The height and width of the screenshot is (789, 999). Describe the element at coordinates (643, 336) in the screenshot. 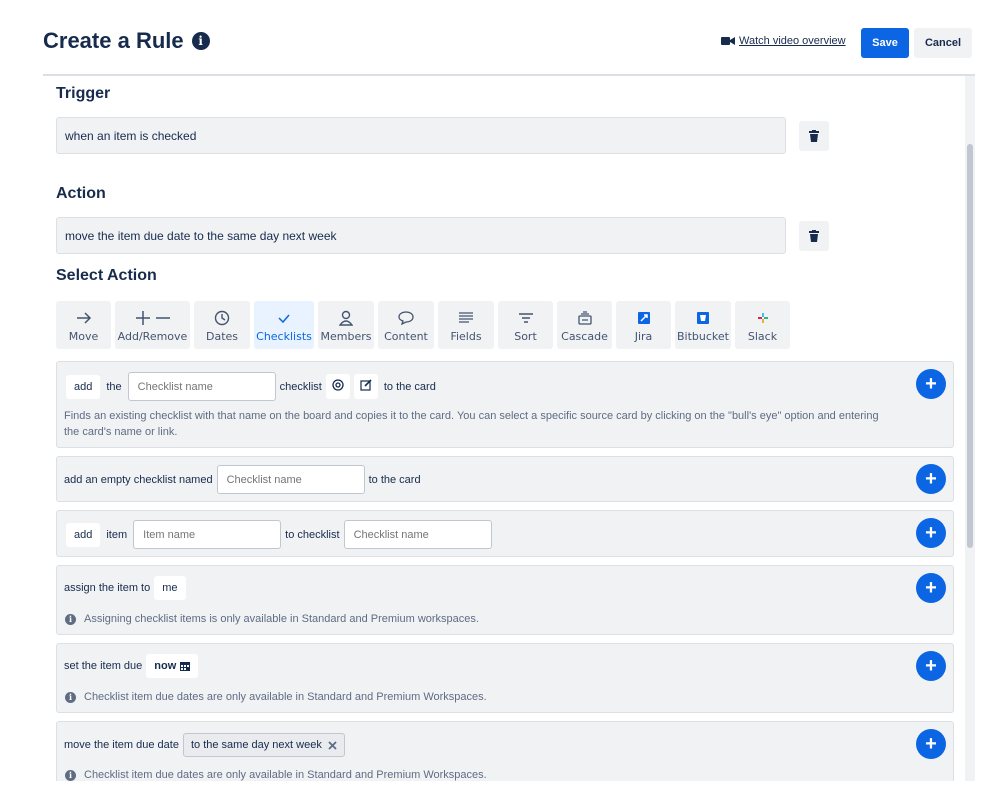

I see `tab-label: Jira` at that location.